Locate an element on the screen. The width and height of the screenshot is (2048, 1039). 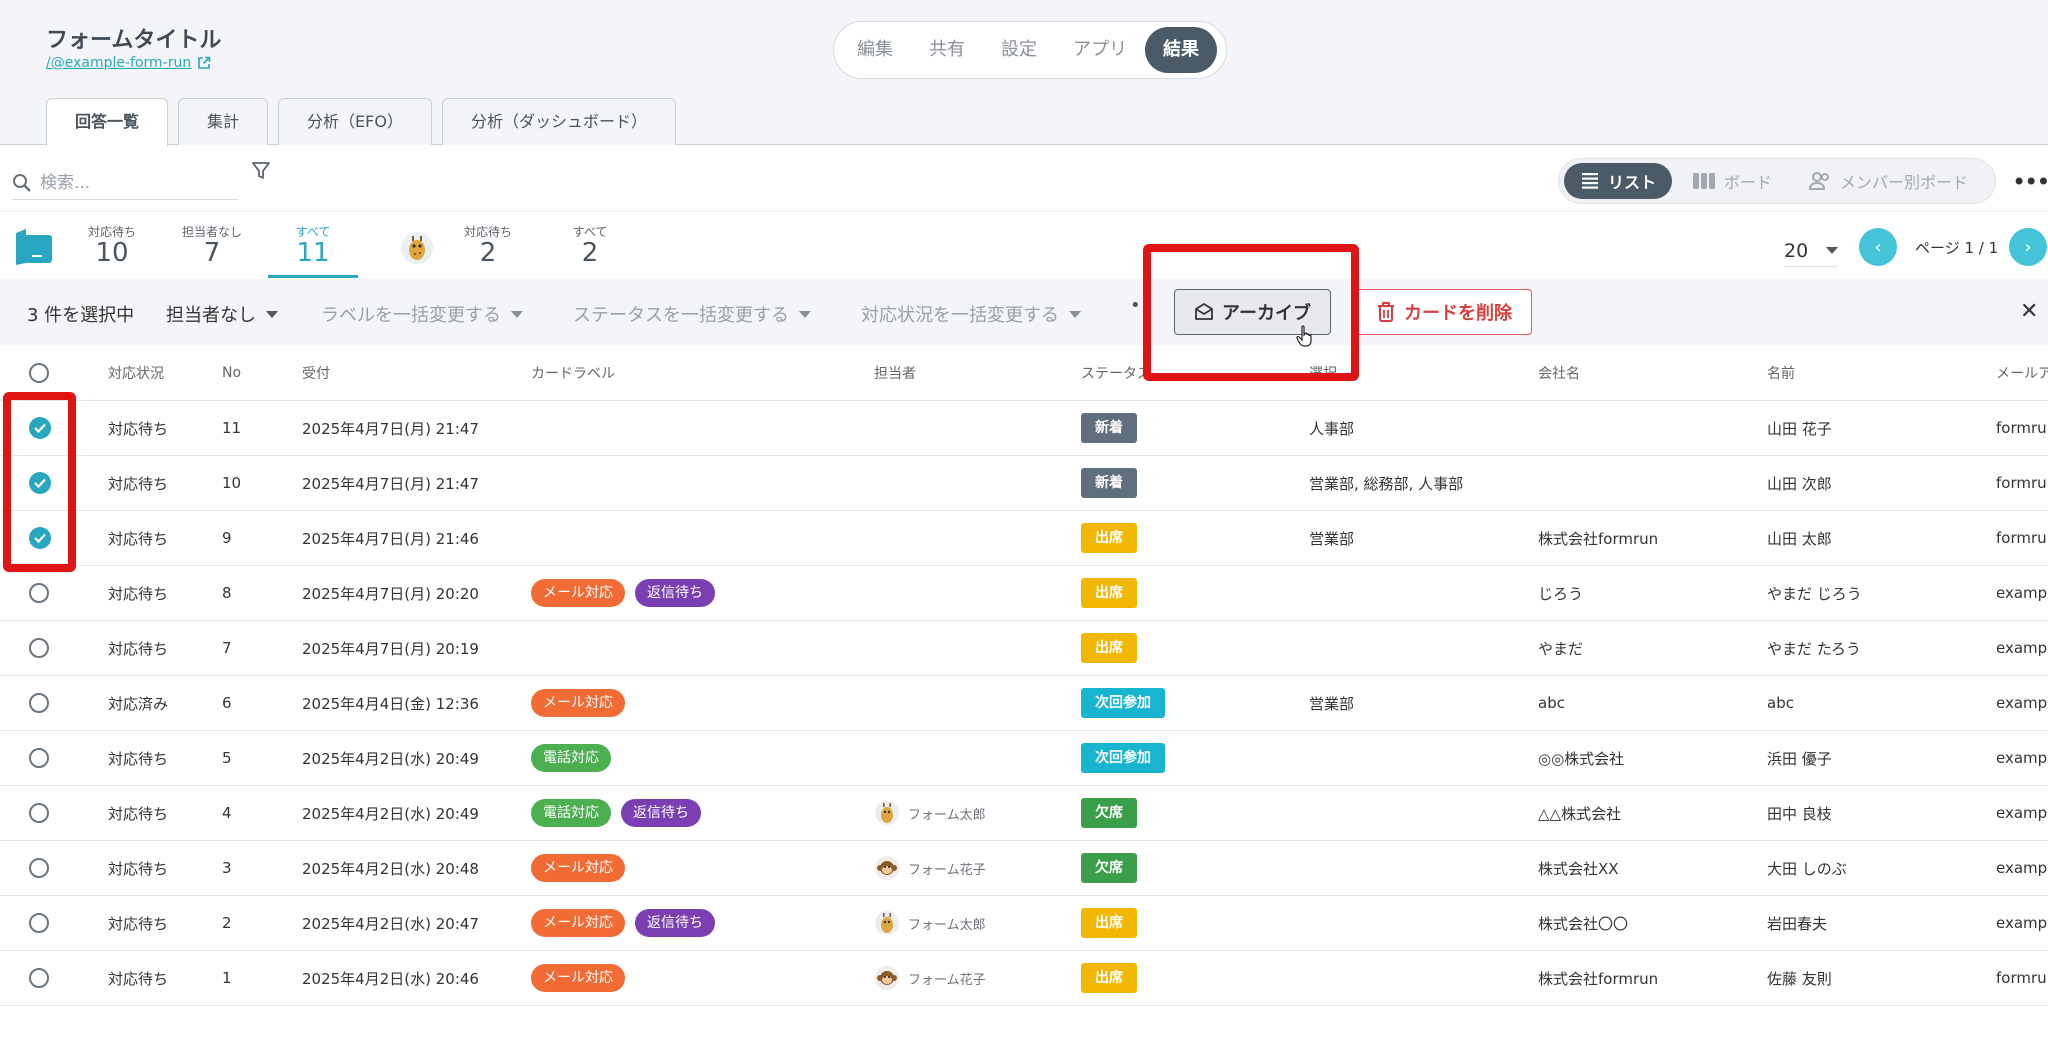
col-progress: 対応状況 is located at coordinates (136, 372).